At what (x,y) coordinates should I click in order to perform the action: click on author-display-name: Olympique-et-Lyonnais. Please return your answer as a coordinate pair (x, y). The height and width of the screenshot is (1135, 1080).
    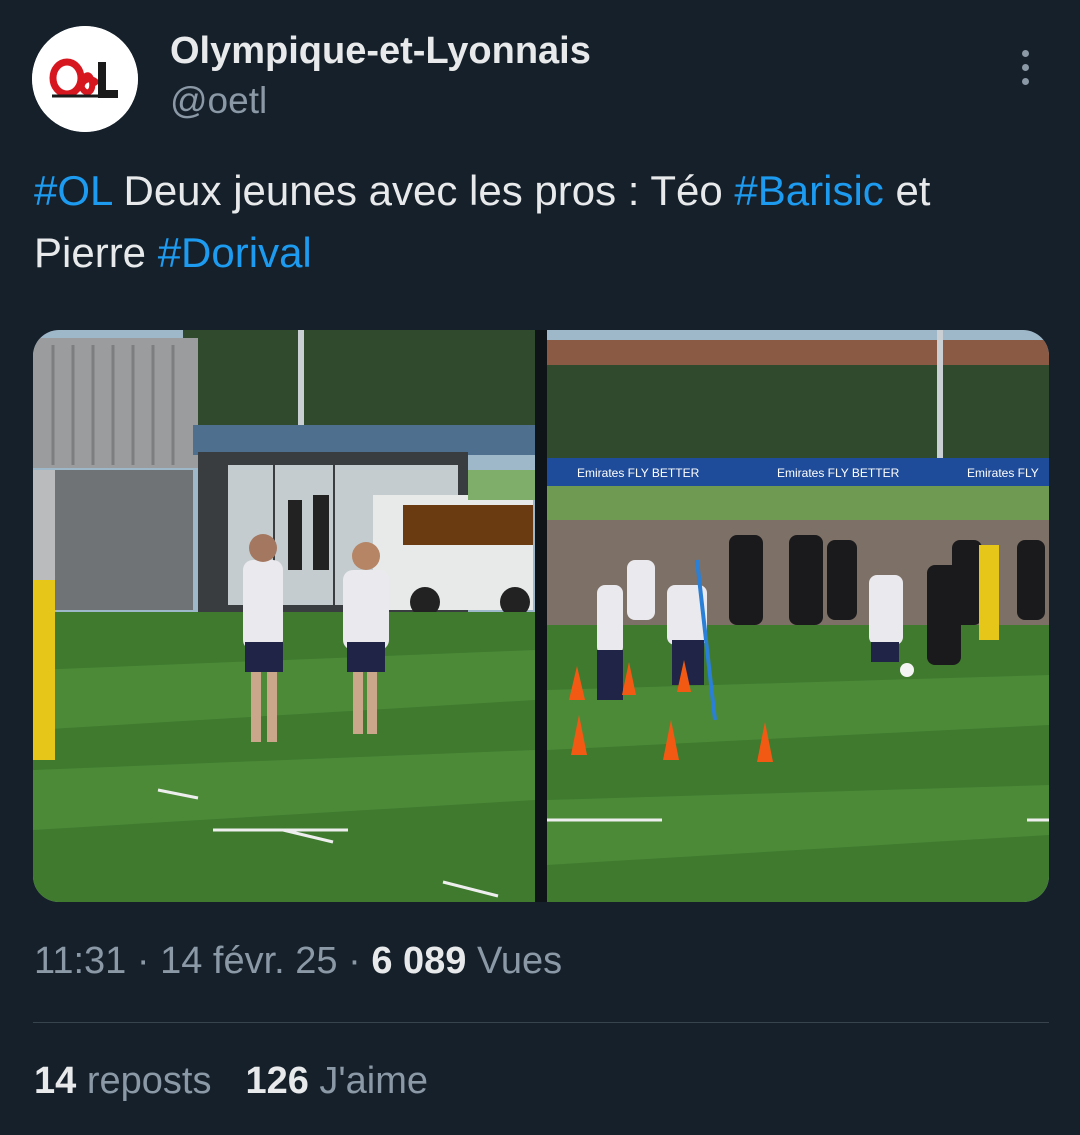
    Looking at the image, I should click on (380, 51).